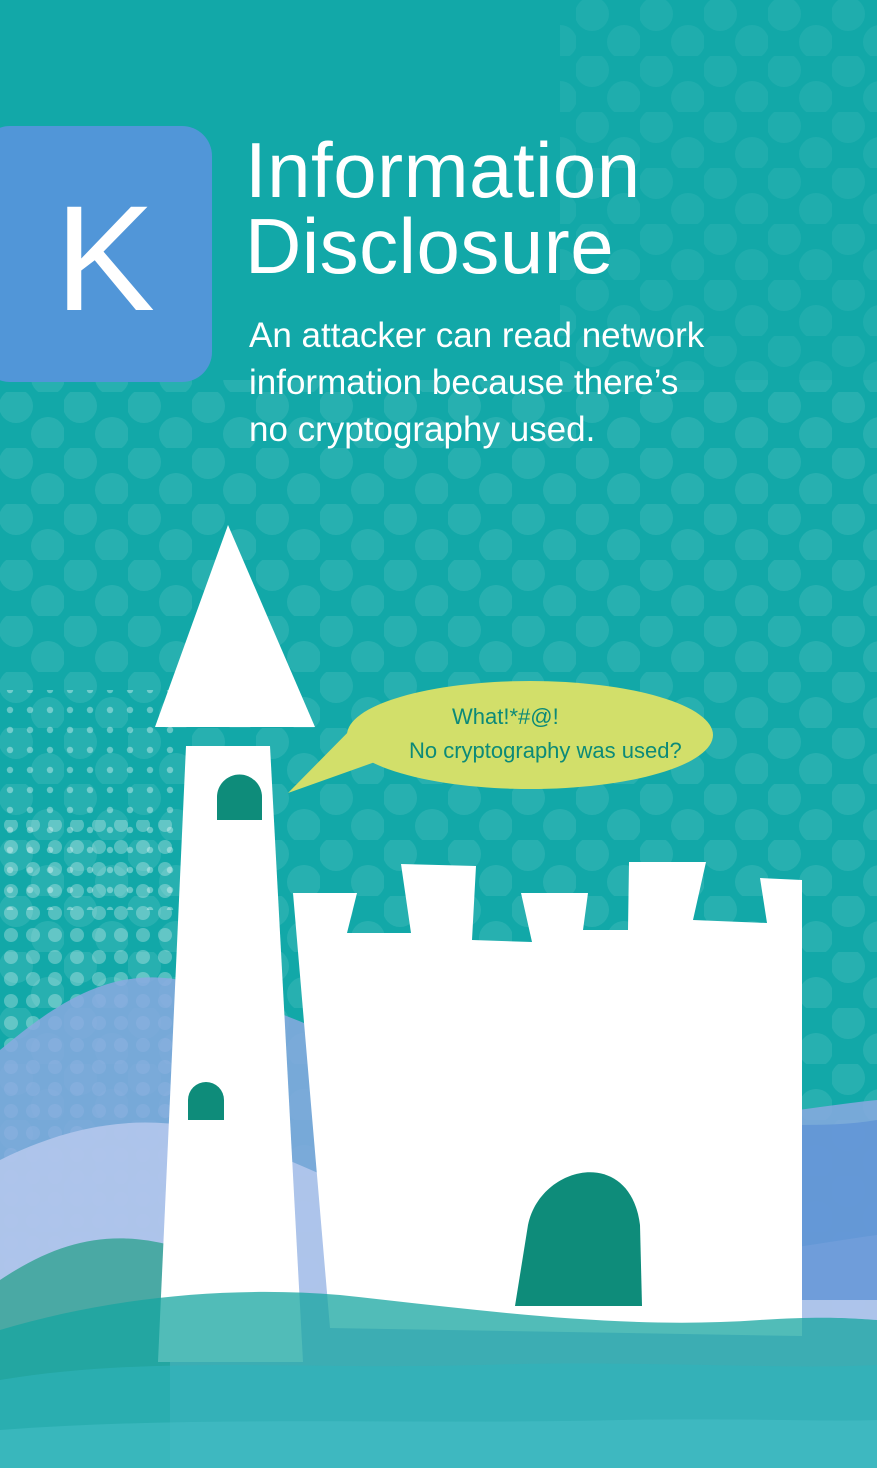 The width and height of the screenshot is (877, 1468). Describe the element at coordinates (464, 382) in the screenshot. I see `card-description-line-2: information because there’s` at that location.